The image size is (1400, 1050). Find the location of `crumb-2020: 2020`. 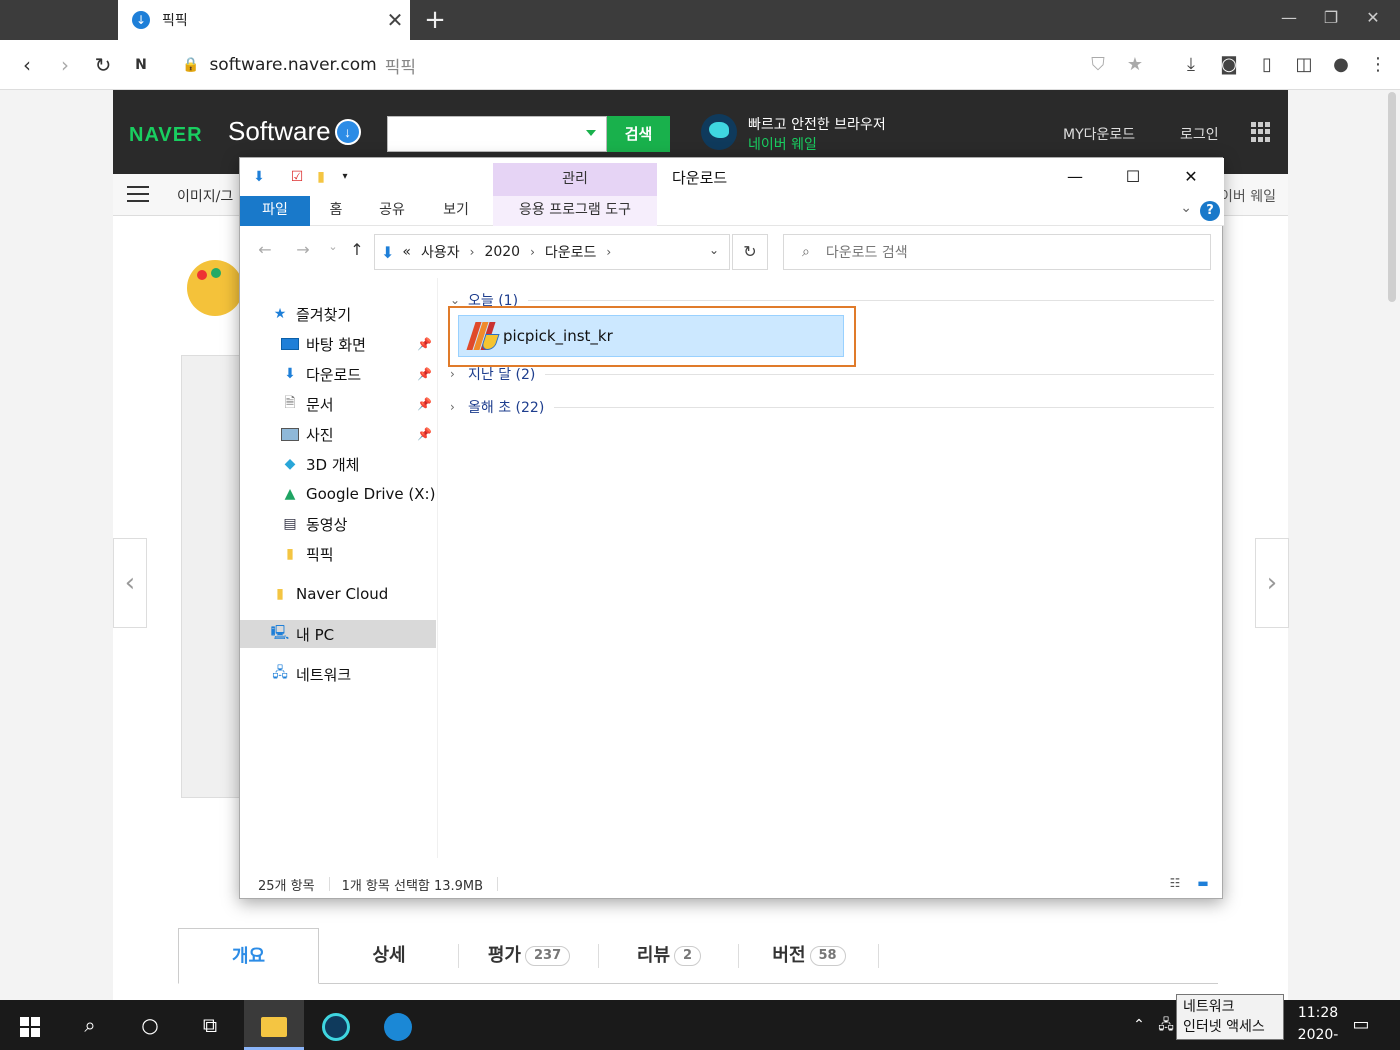

crumb-2020: 2020 is located at coordinates (502, 252).